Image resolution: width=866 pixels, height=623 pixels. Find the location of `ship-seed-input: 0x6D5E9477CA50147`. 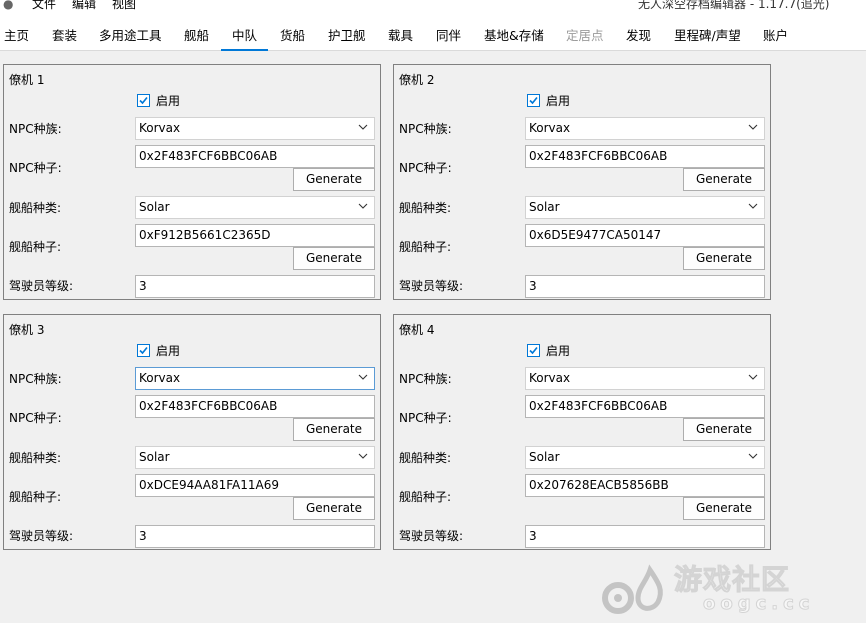

ship-seed-input: 0x6D5E9477CA50147 is located at coordinates (645, 235).